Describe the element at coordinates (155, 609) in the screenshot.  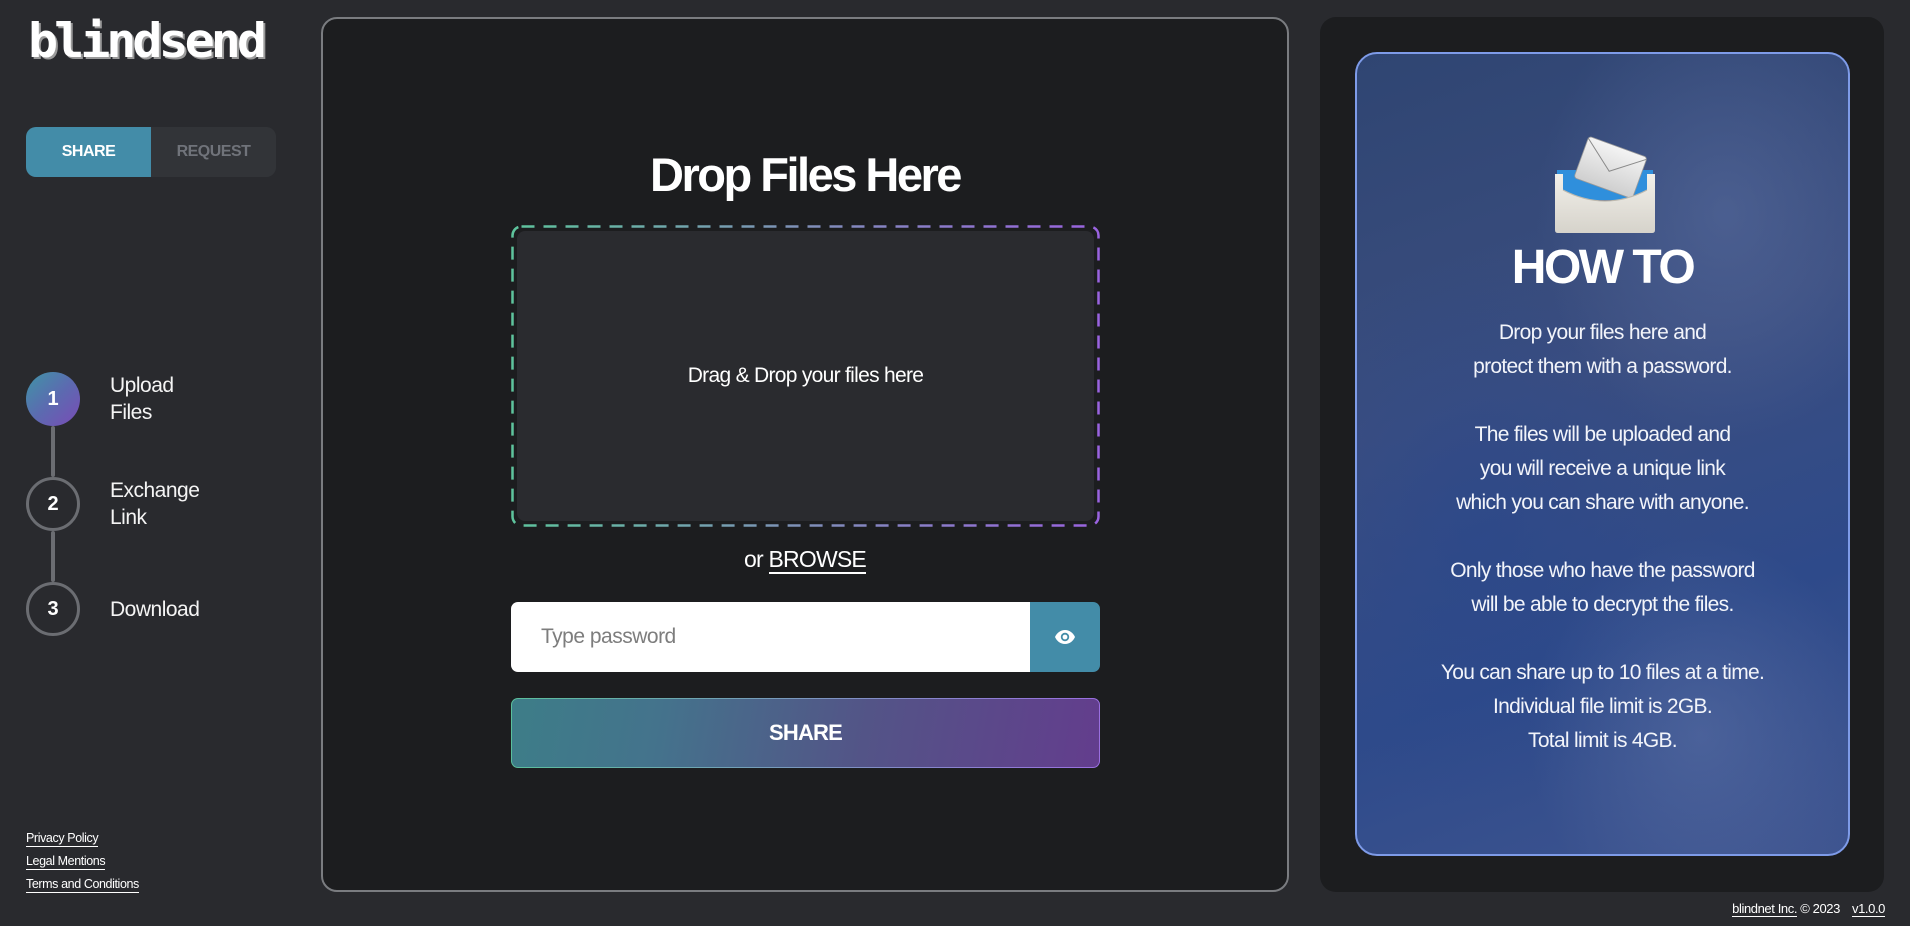
I see `step-label: Download` at that location.